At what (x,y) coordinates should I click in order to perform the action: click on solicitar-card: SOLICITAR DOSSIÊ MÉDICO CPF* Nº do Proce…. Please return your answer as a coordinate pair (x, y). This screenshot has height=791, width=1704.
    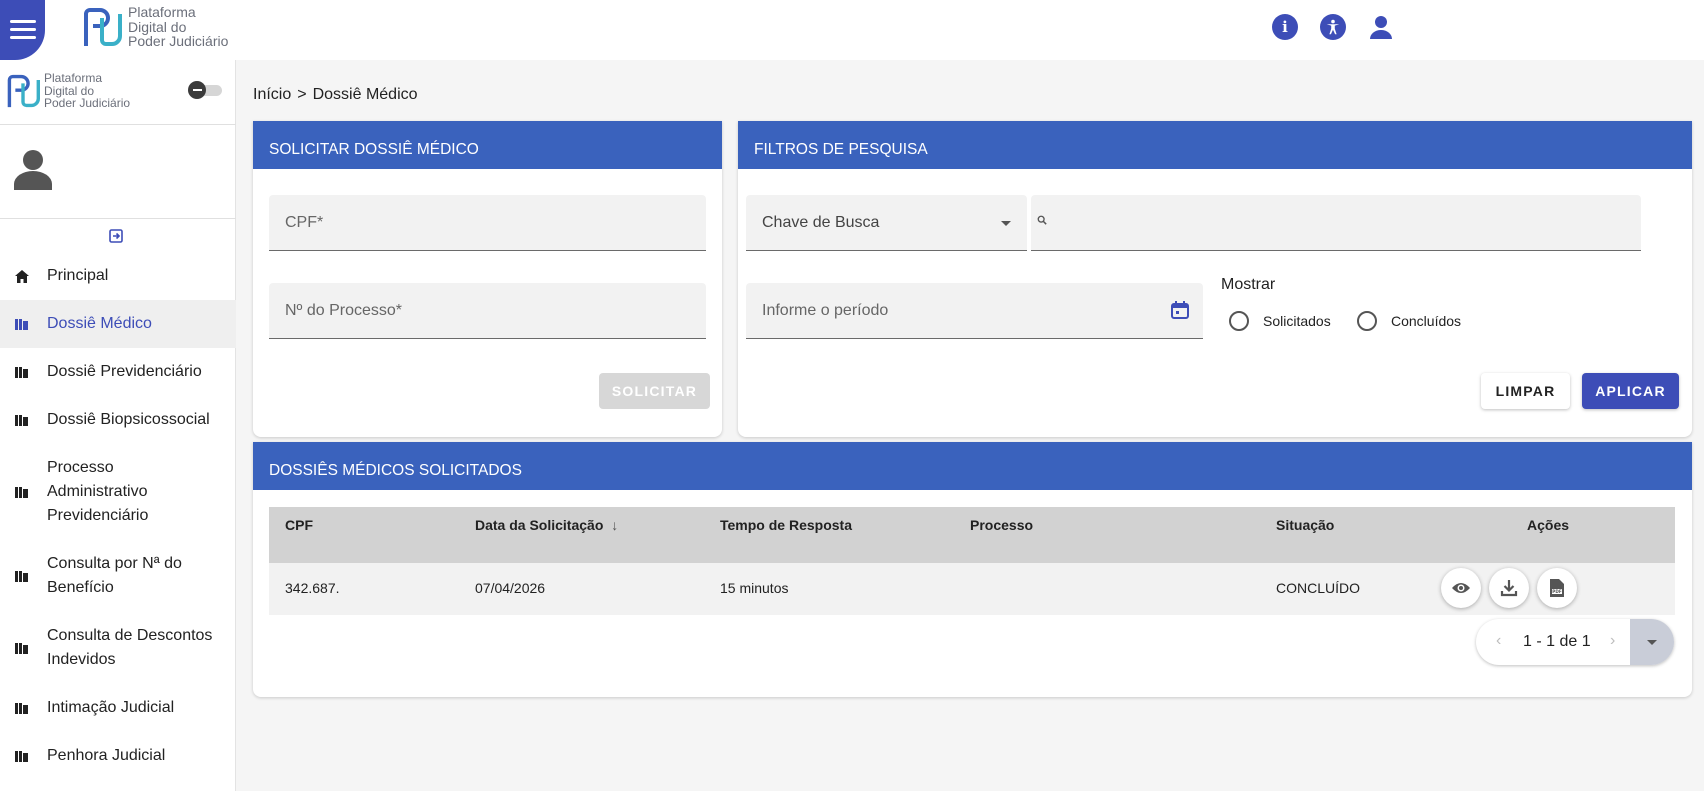
    Looking at the image, I should click on (487, 279).